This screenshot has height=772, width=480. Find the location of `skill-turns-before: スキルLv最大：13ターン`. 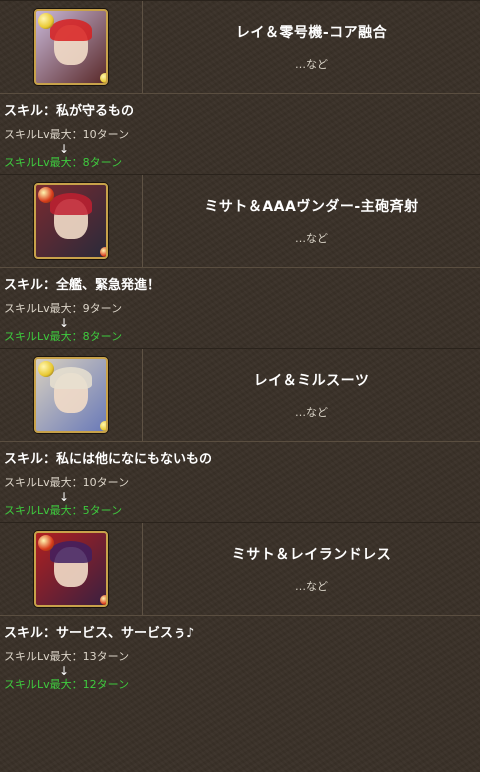

skill-turns-before: スキルLv最大：13ターン is located at coordinates (67, 656).